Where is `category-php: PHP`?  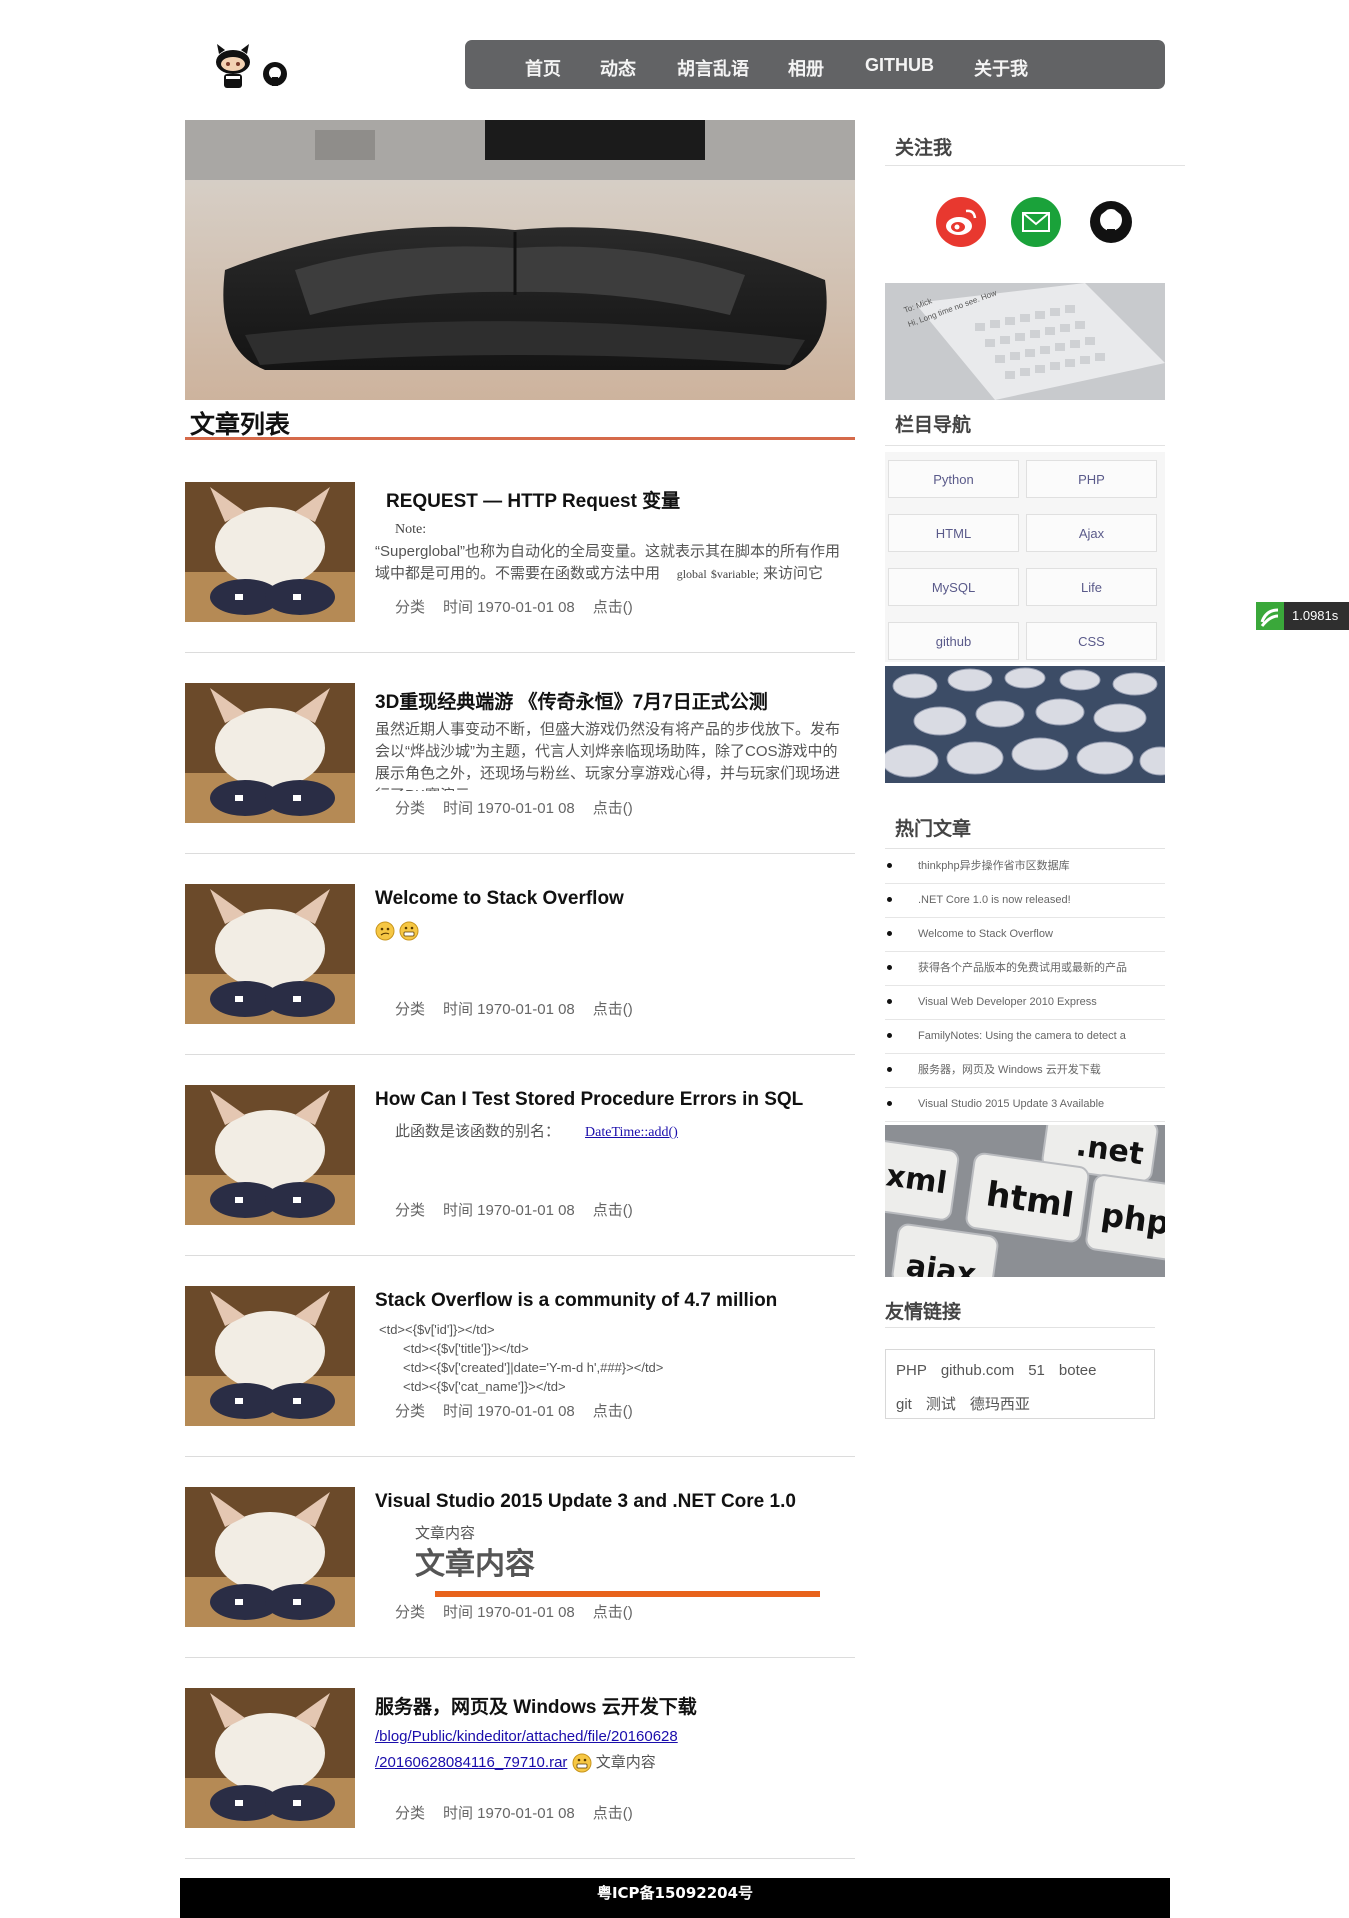
category-php: PHP is located at coordinates (1091, 479).